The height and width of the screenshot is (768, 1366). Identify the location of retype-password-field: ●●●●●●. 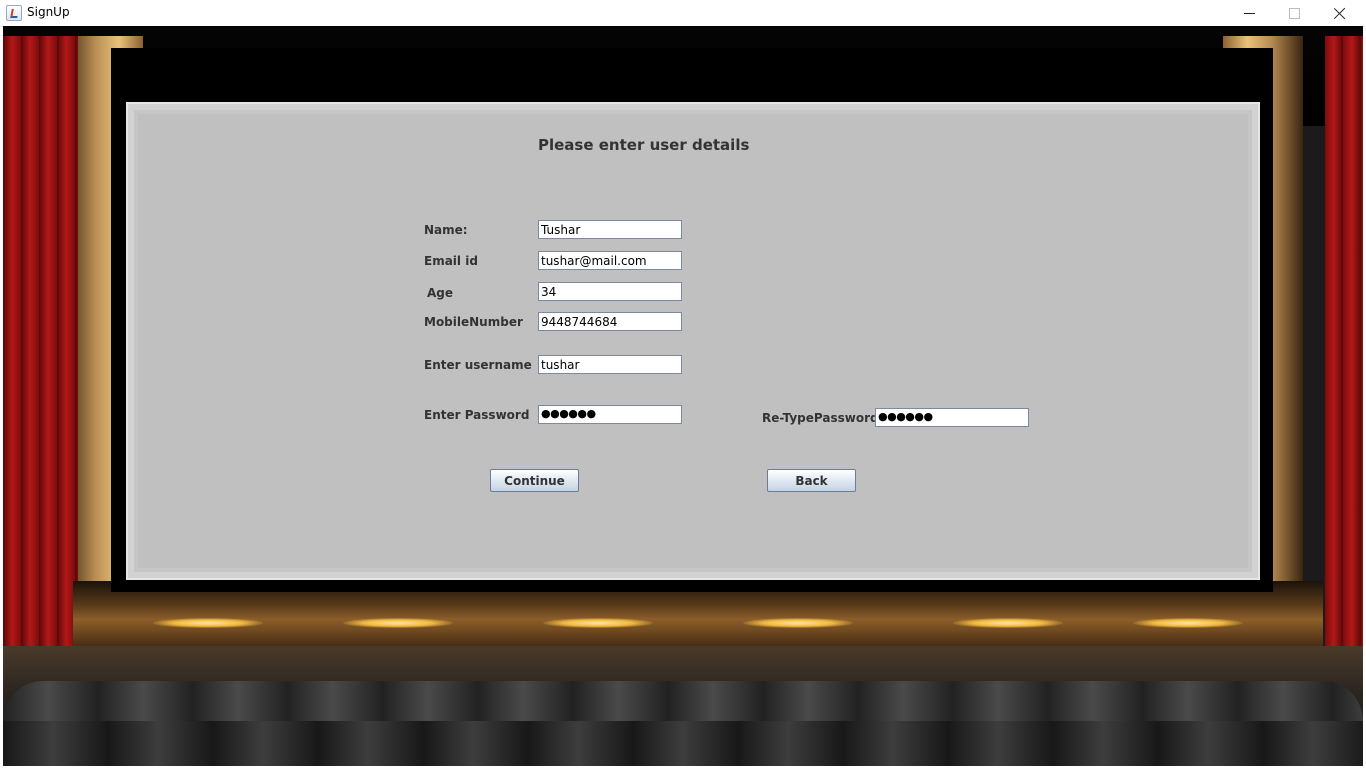
(952, 417).